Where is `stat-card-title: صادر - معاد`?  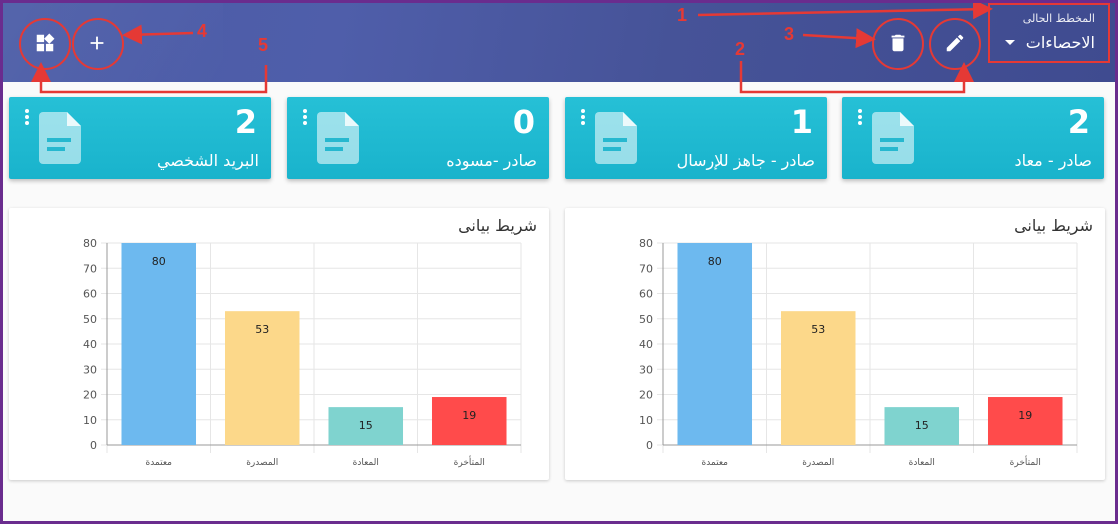
stat-card-title: صادر - معاد is located at coordinates (1053, 160).